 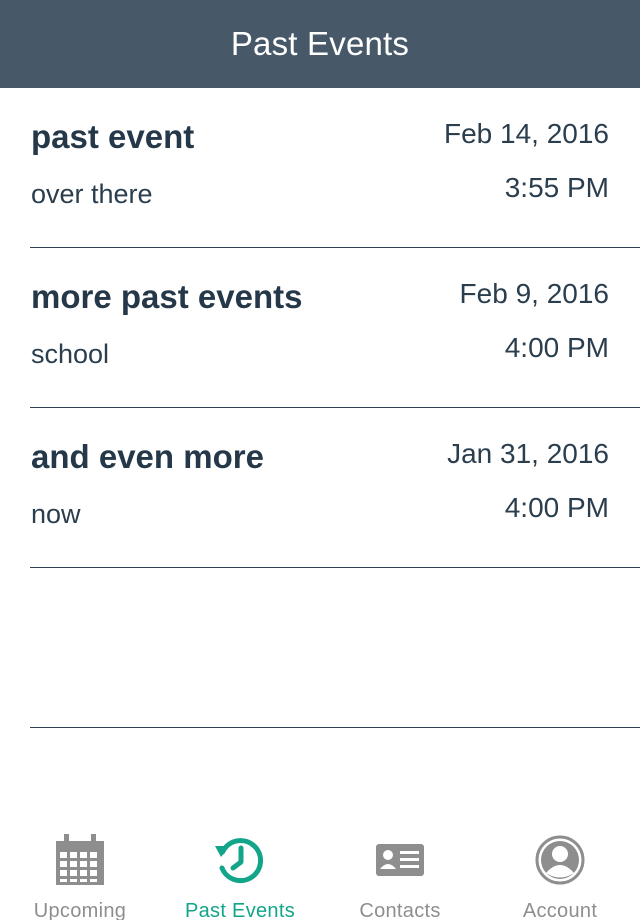 I want to click on tab-label: Contacts, so click(x=400, y=910).